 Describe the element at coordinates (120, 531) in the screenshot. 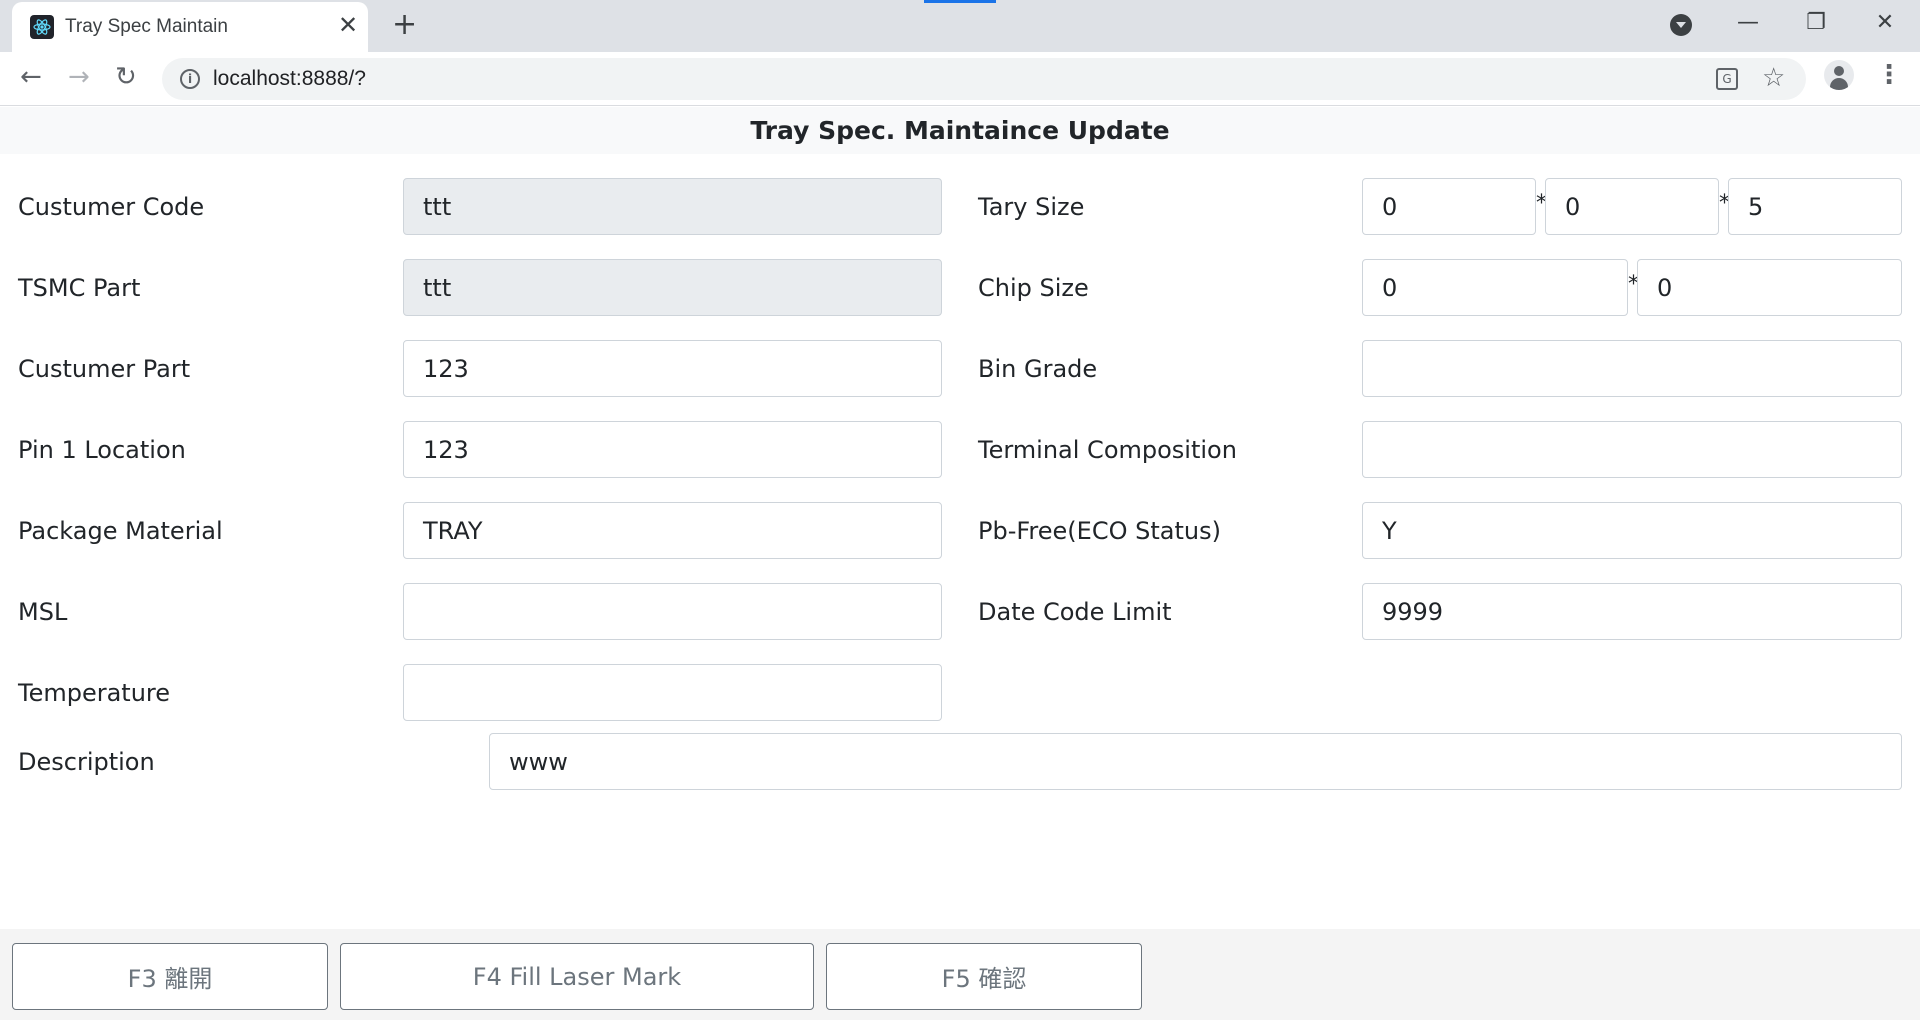

I see `package-material-label: Package Material` at that location.